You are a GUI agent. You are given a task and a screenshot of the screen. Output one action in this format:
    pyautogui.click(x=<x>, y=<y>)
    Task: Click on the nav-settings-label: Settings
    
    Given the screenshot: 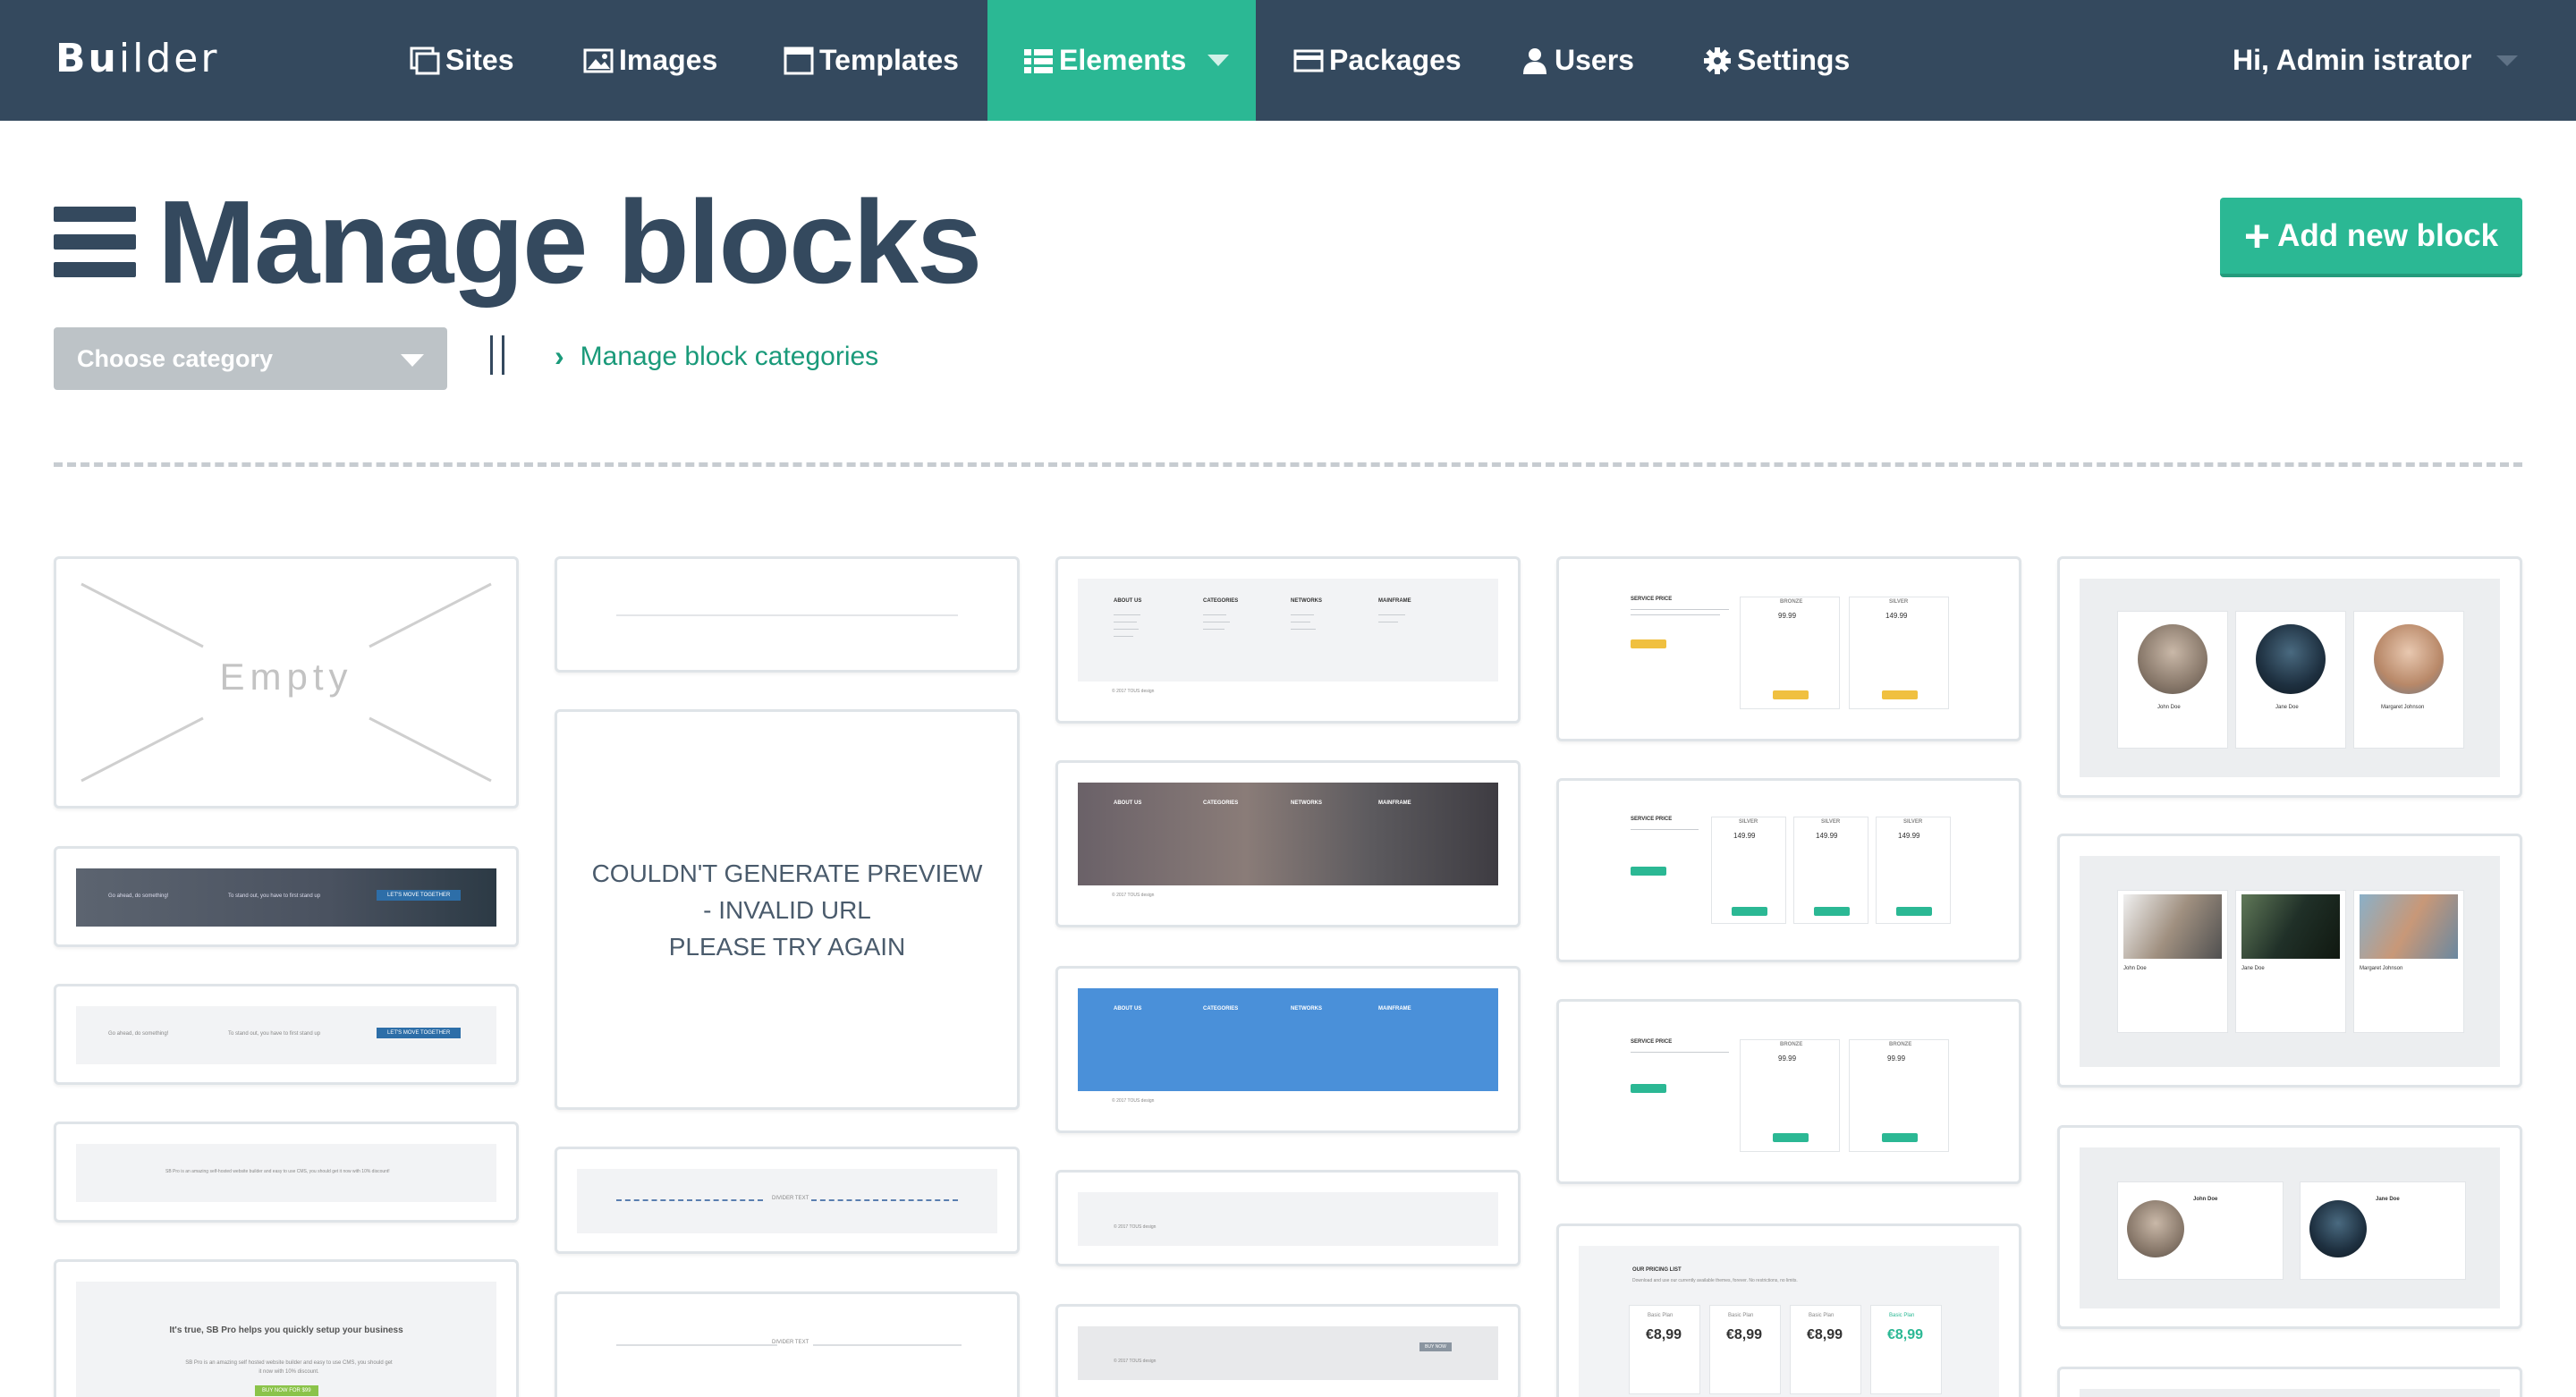 What is the action you would take?
    pyautogui.click(x=1794, y=60)
    